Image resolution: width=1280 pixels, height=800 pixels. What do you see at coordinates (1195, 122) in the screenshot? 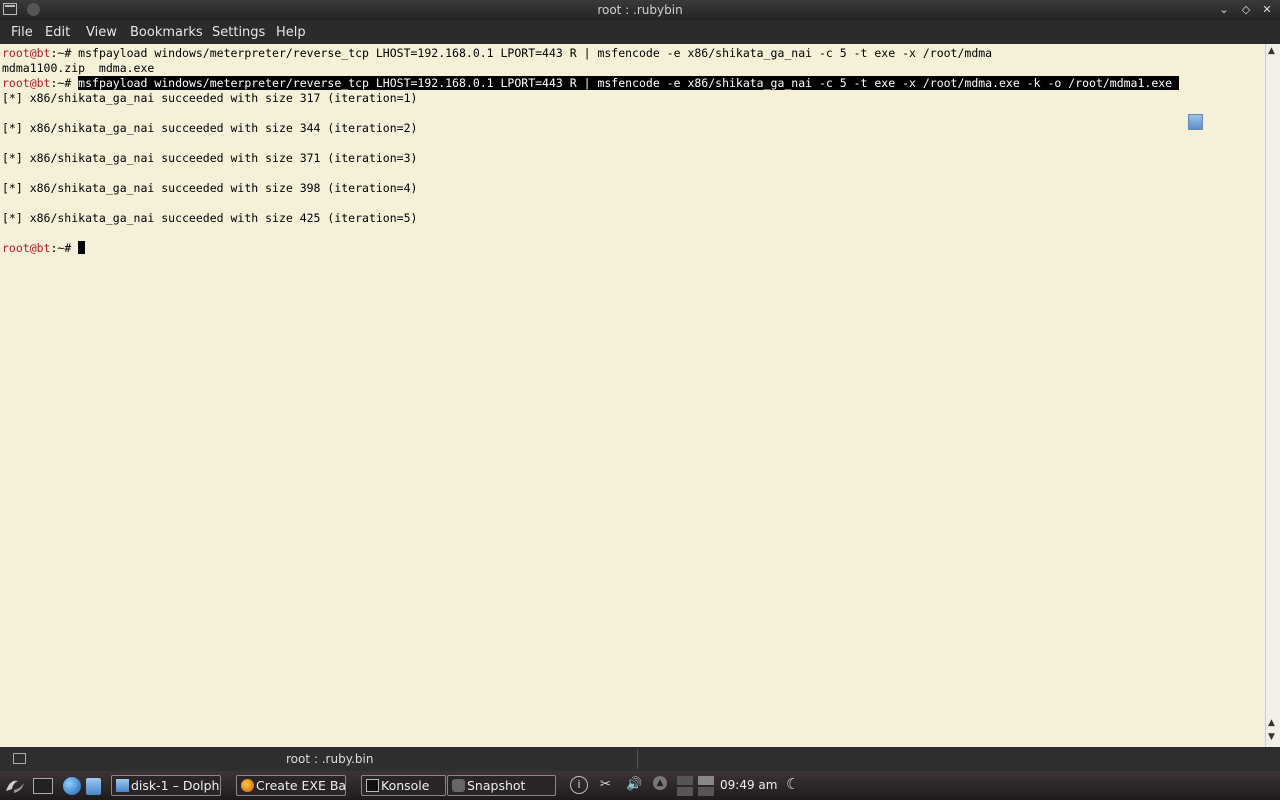
I see `floating-window-icon` at bounding box center [1195, 122].